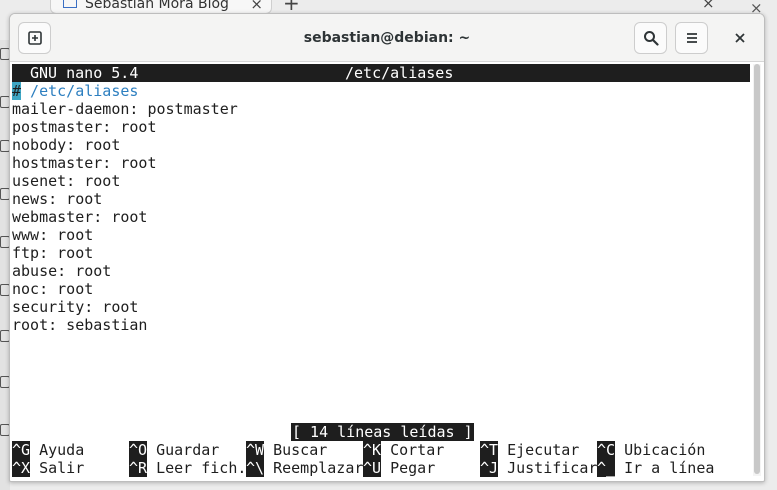 Image resolution: width=777 pixels, height=490 pixels. Describe the element at coordinates (53, 289) in the screenshot. I see `file-line: noc: root` at that location.